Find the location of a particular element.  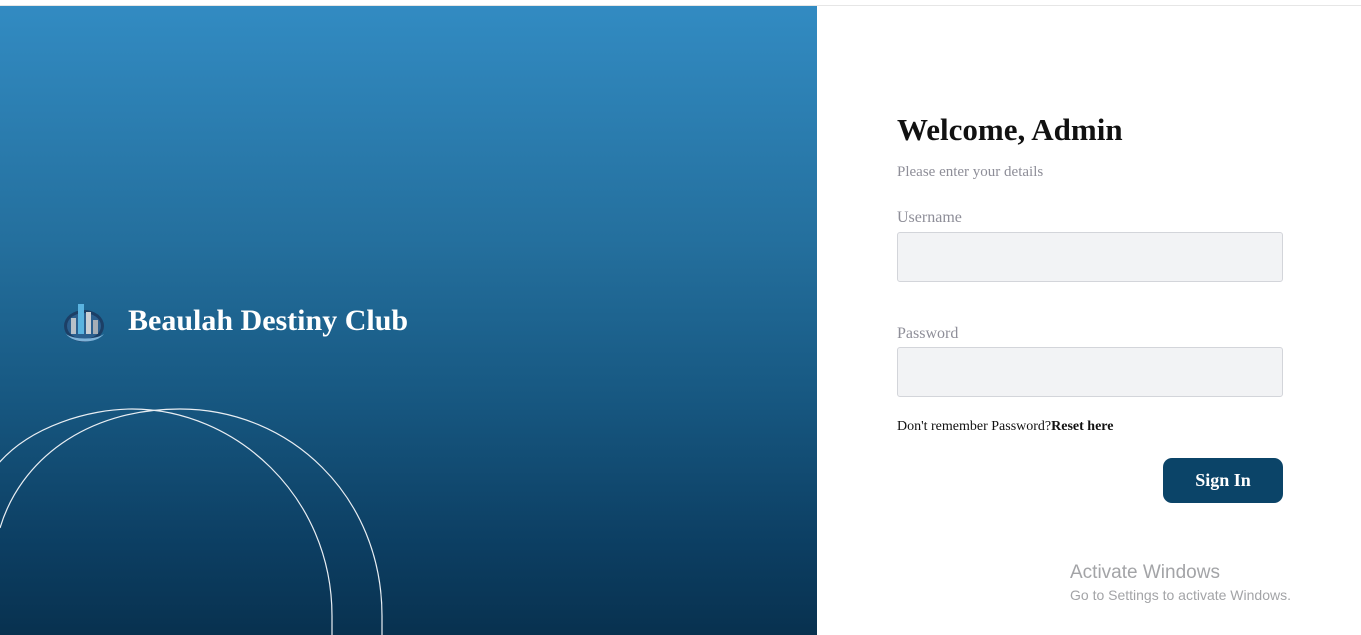

forgot-password-prompt: Don't remember Password? is located at coordinates (974, 426).